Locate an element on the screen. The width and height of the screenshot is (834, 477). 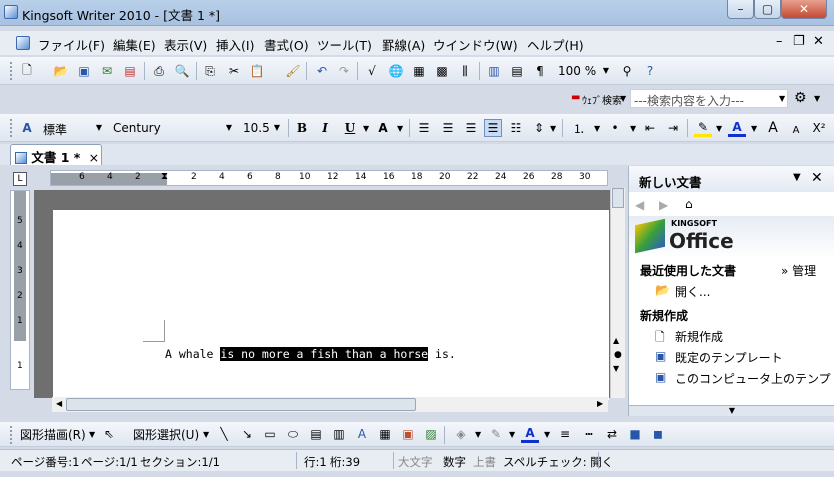
arrow-style-icon: ⇄ is located at coordinates (612, 434).